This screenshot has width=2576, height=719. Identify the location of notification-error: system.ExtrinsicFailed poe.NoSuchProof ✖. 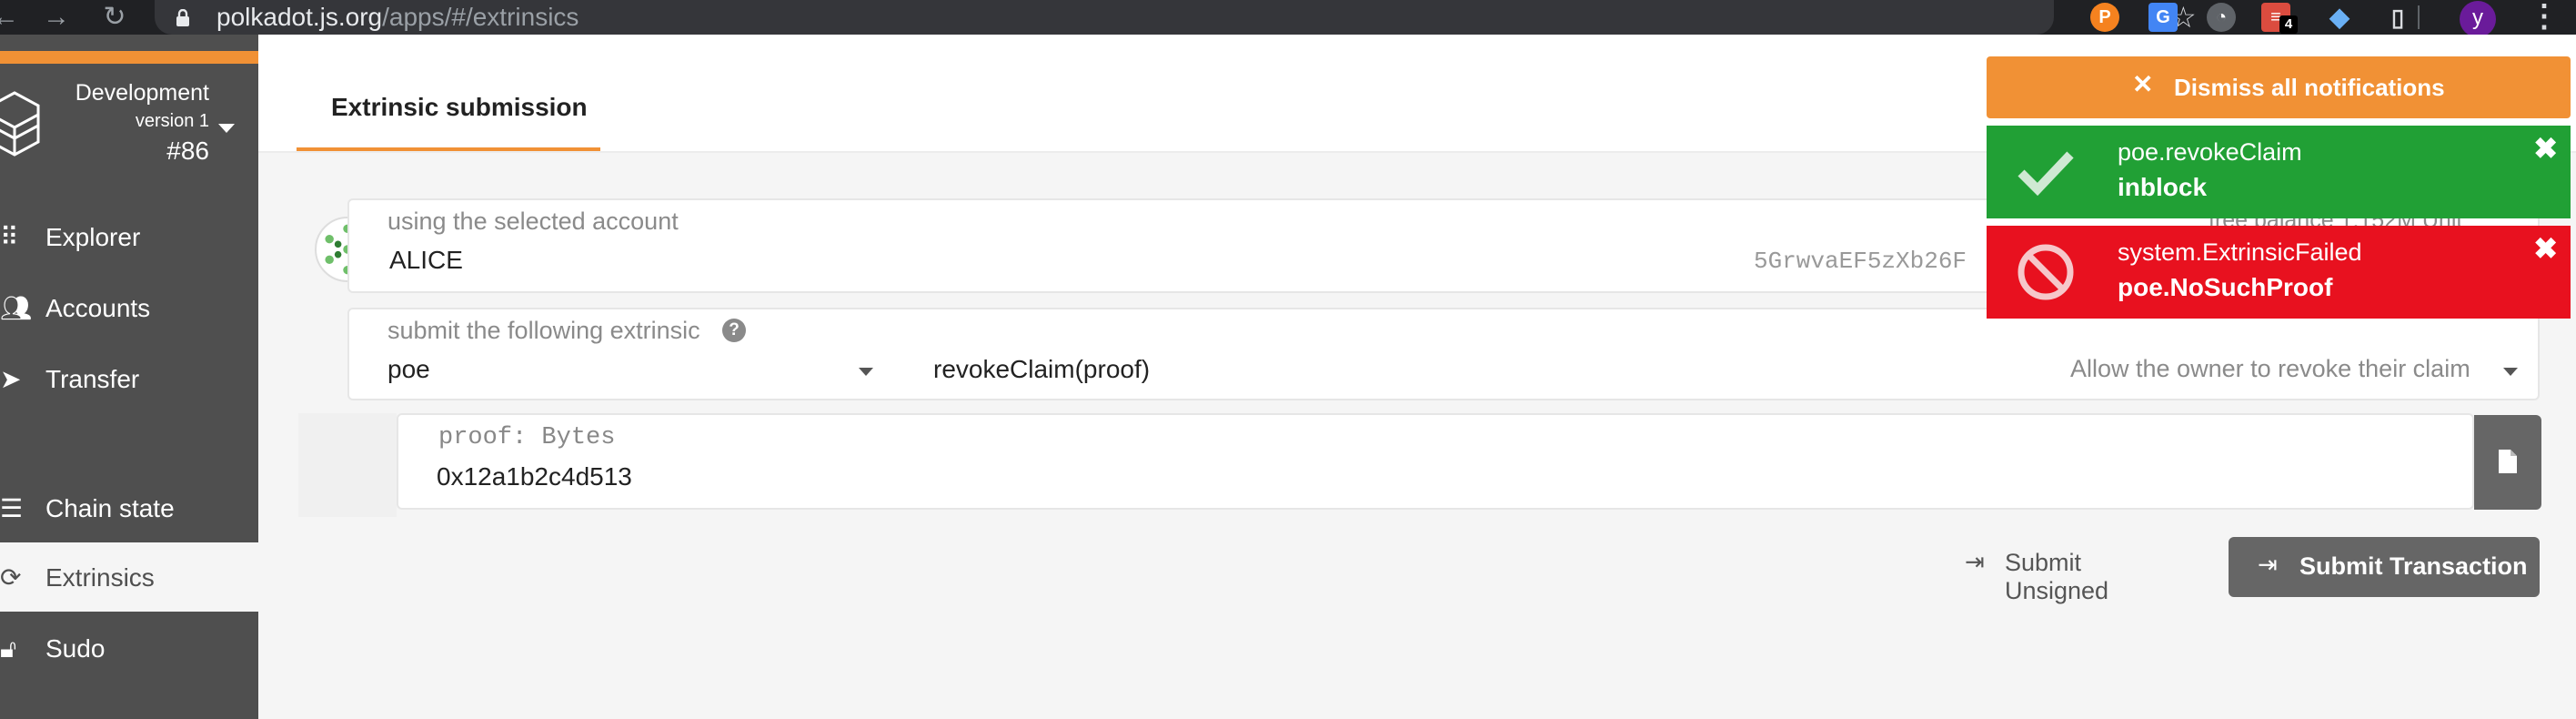
(2279, 272).